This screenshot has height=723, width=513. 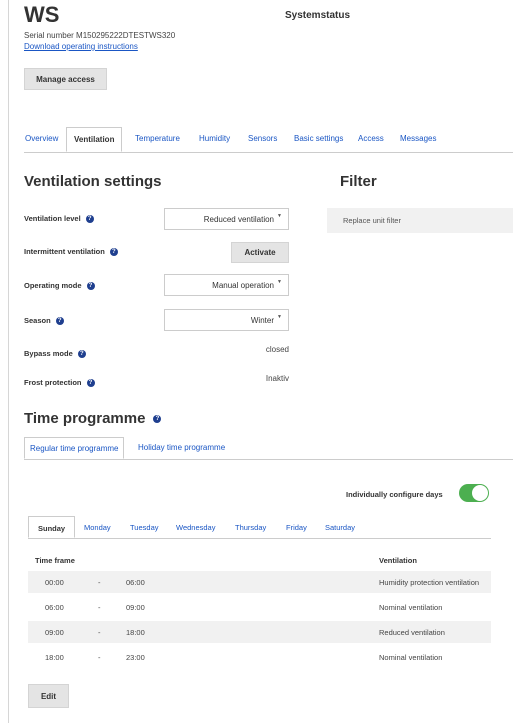 What do you see at coordinates (135, 632) in the screenshot?
I see `row-to: 18:00` at bounding box center [135, 632].